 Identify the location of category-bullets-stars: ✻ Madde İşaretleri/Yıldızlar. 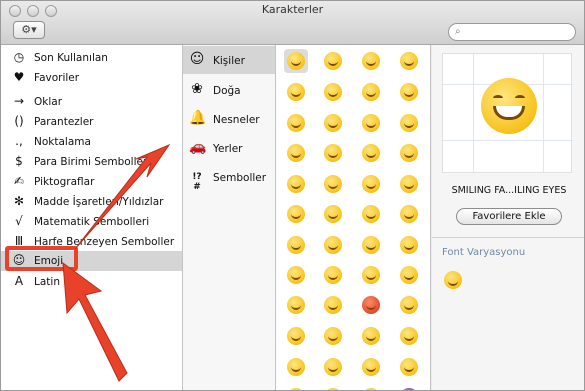
(91, 202).